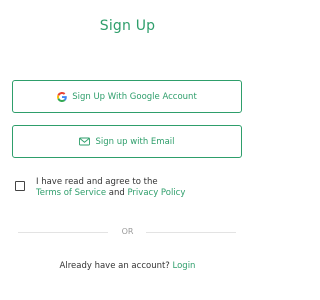 The height and width of the screenshot is (300, 320). What do you see at coordinates (156, 193) in the screenshot?
I see `privacy-link: Privacy Policy` at bounding box center [156, 193].